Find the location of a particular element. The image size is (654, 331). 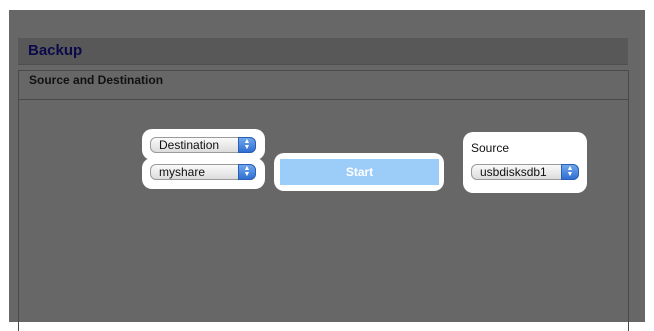

destination-share-value: myshare is located at coordinates (182, 172).